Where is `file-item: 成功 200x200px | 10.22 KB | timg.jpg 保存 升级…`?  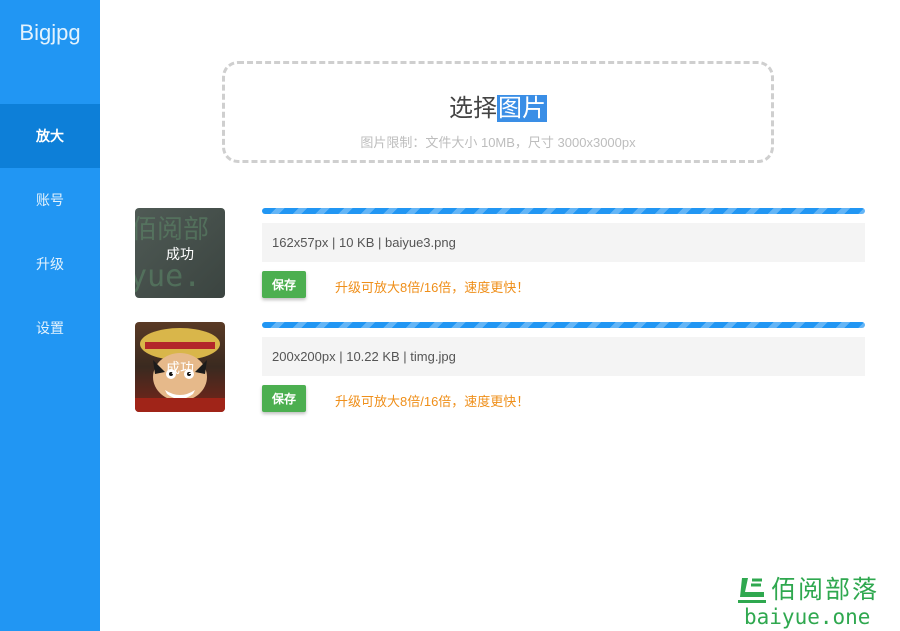
file-item: 成功 200x200px | 10.22 KB | timg.jpg 保存 升级… is located at coordinates (500, 367).